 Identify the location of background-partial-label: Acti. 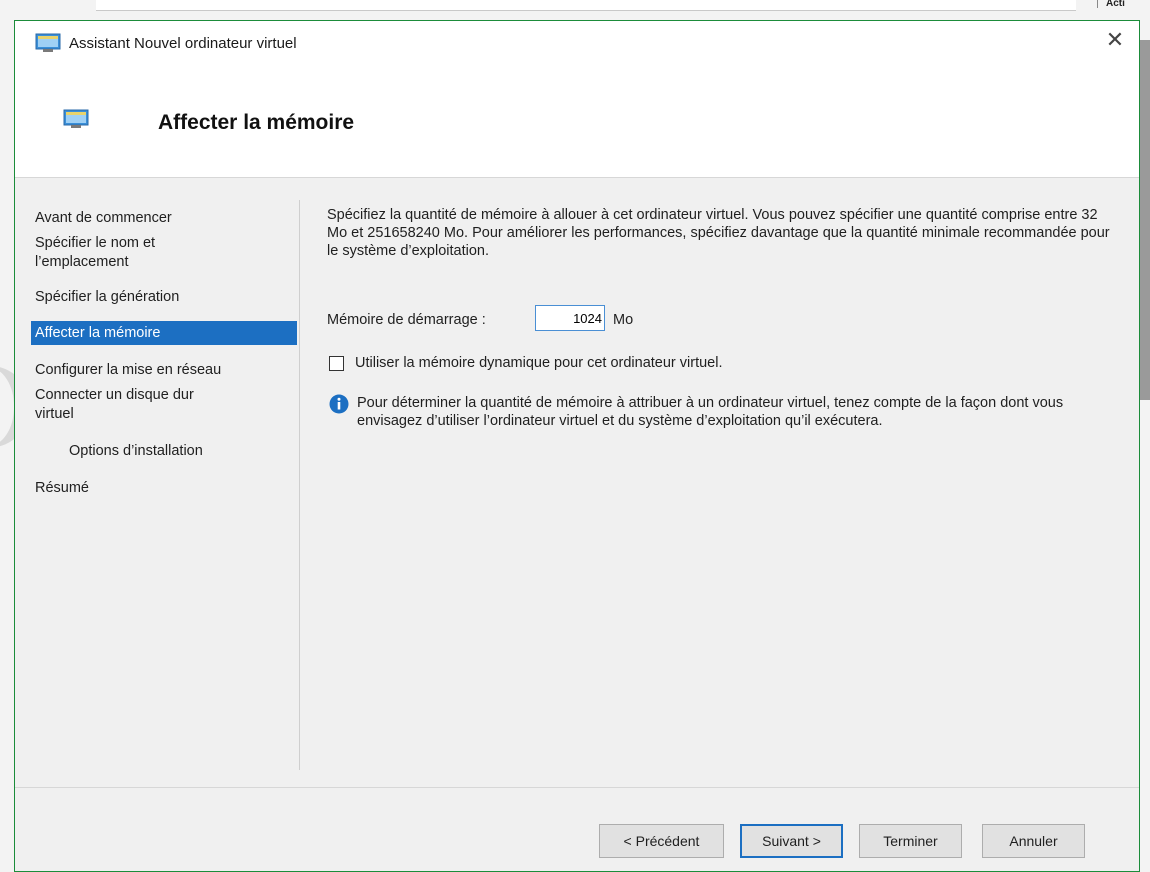
(1123, 4).